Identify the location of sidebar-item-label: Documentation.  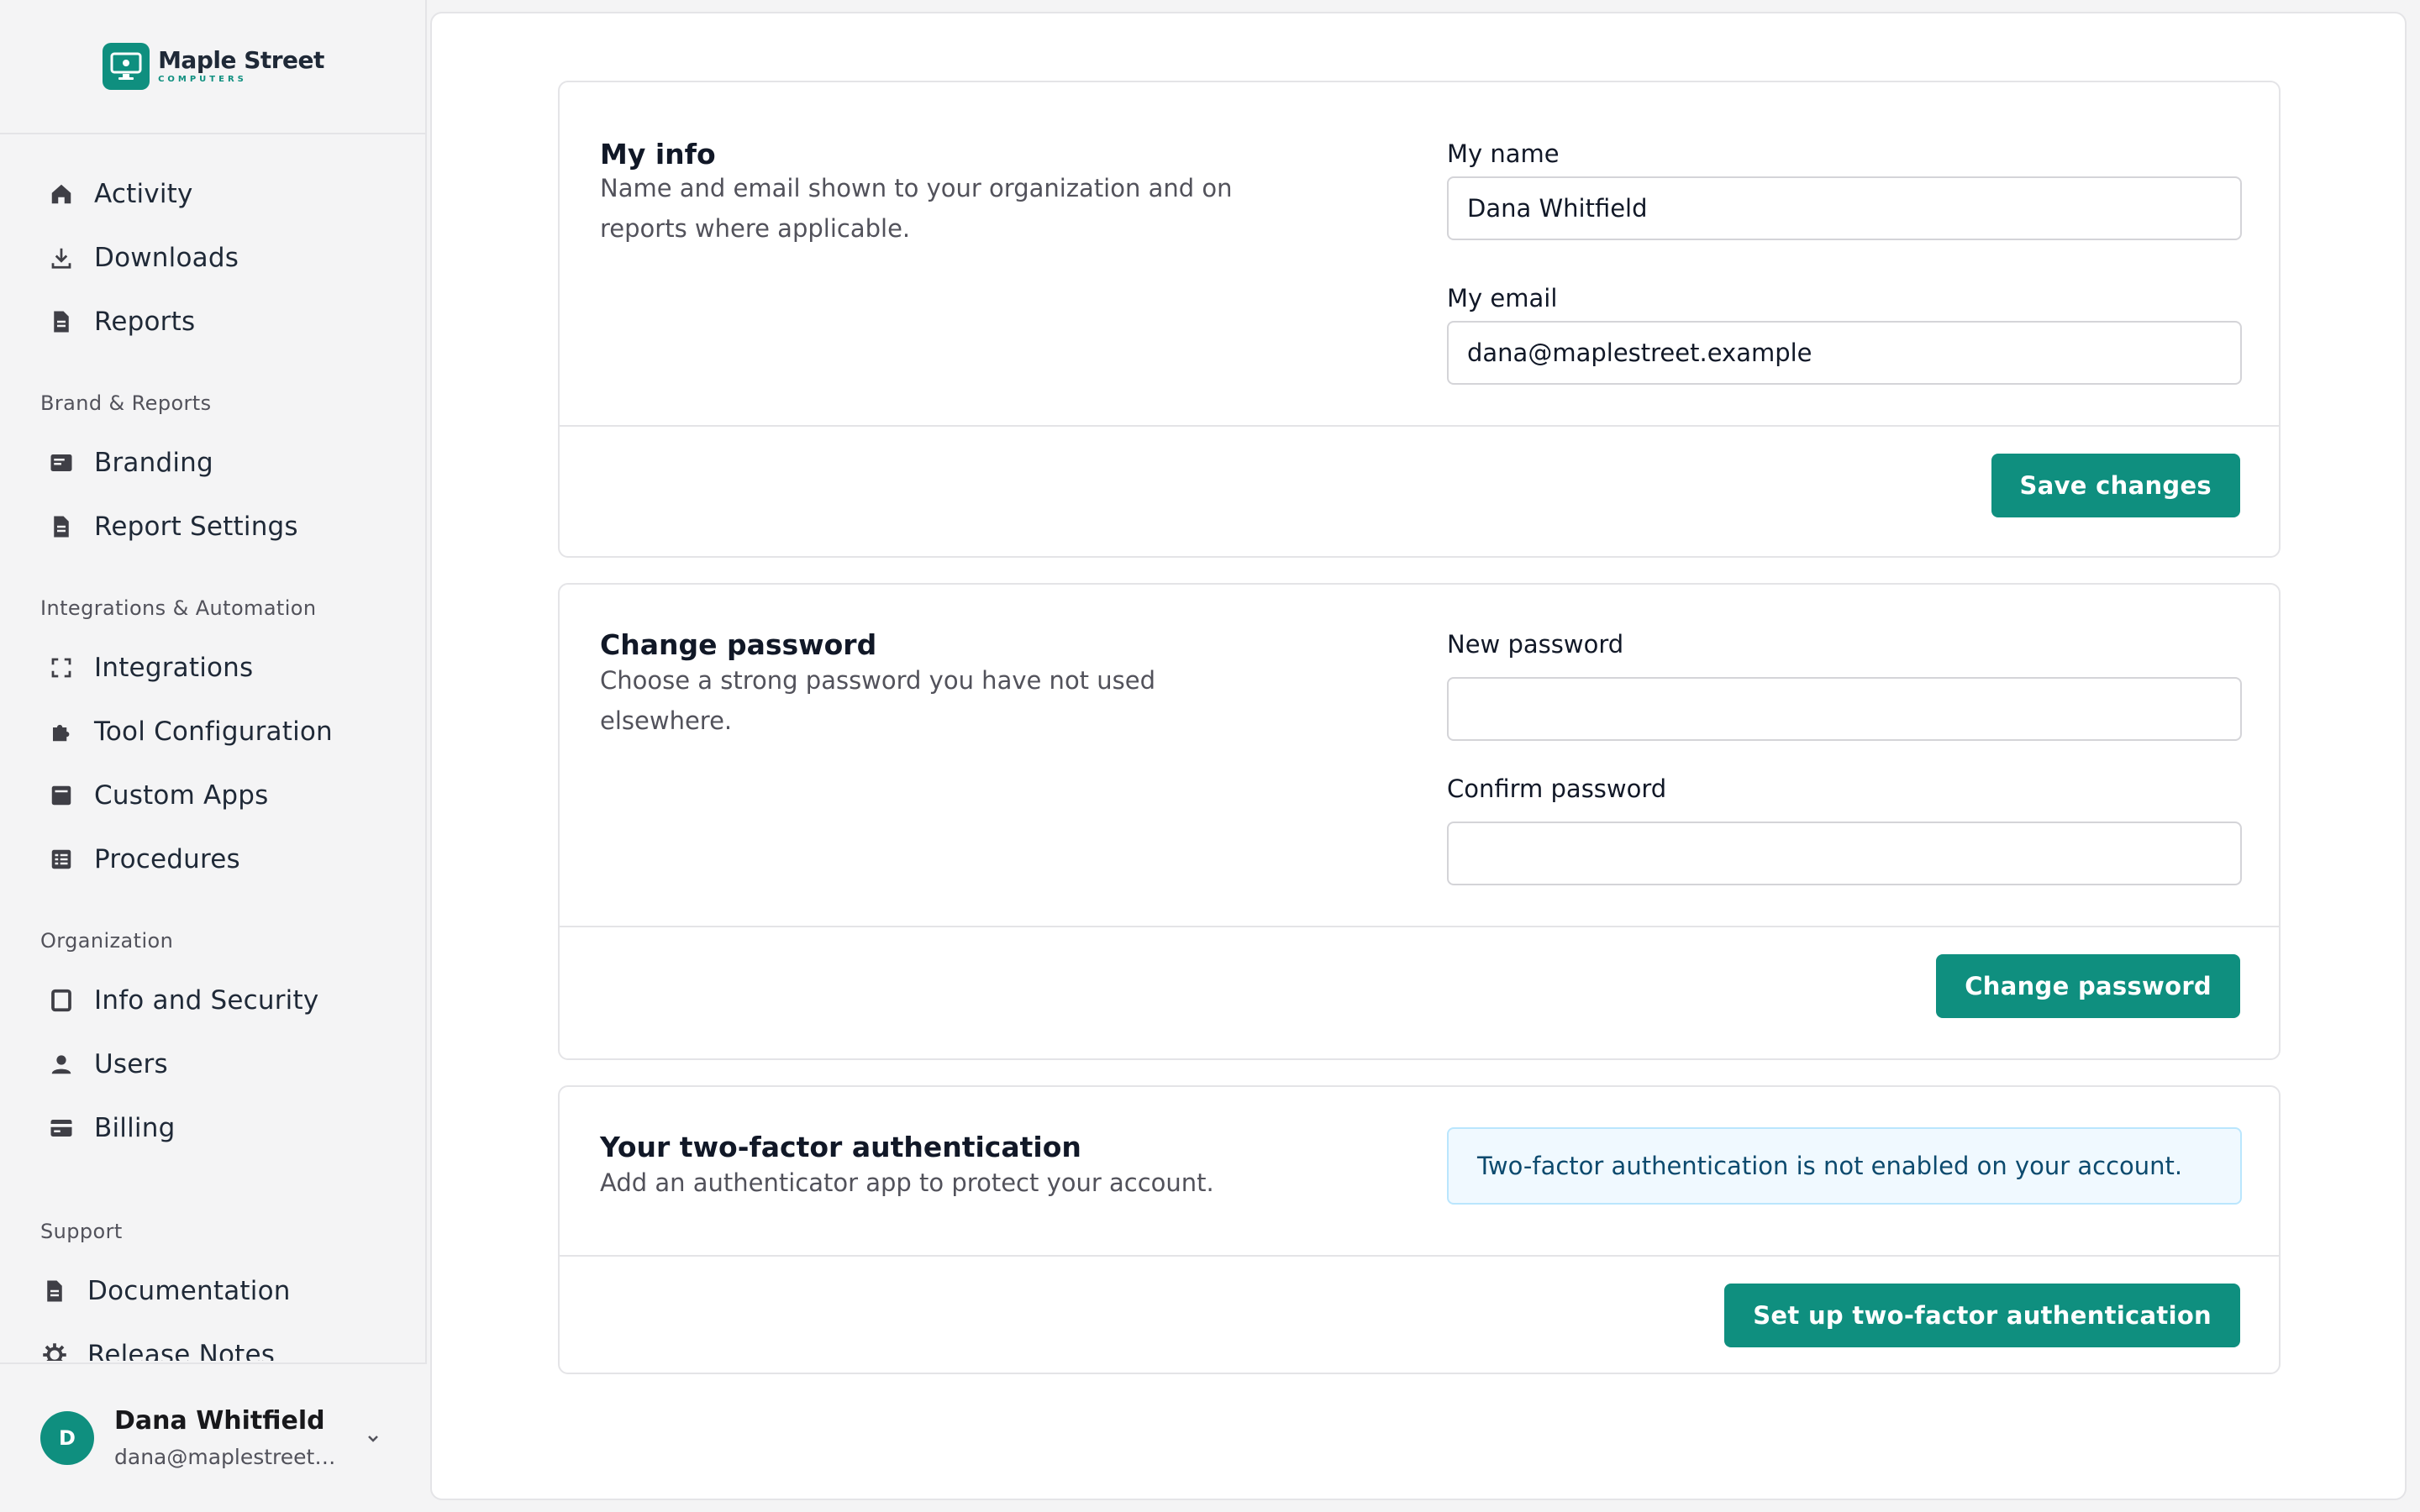
(189, 1291).